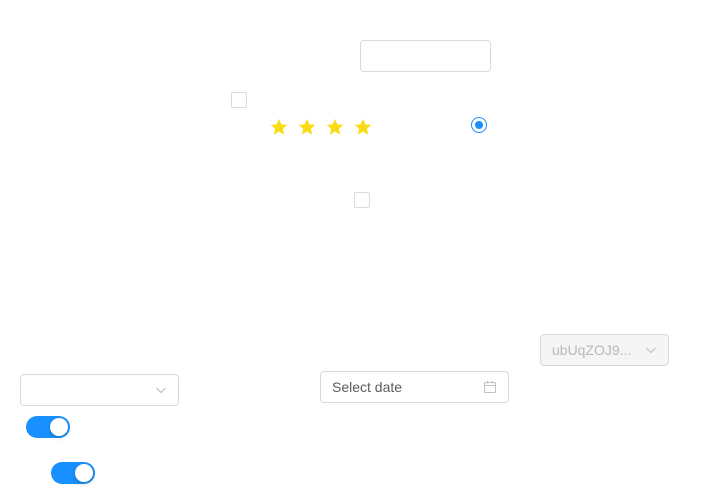 The image size is (701, 499). What do you see at coordinates (425, 56) in the screenshot?
I see `text-input` at bounding box center [425, 56].